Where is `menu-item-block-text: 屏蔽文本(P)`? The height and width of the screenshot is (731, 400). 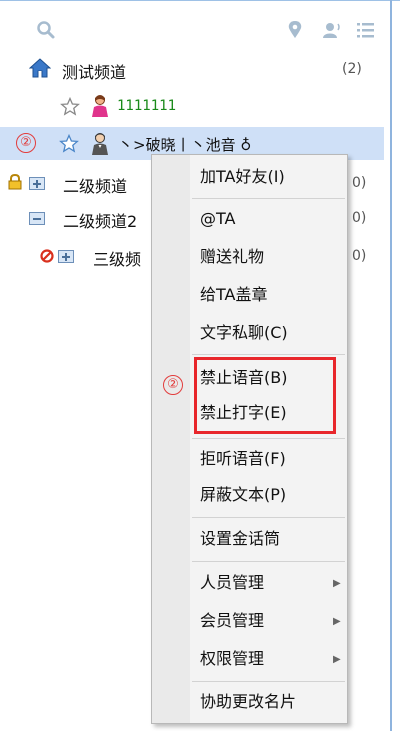 menu-item-block-text: 屏蔽文本(P) is located at coordinates (243, 495).